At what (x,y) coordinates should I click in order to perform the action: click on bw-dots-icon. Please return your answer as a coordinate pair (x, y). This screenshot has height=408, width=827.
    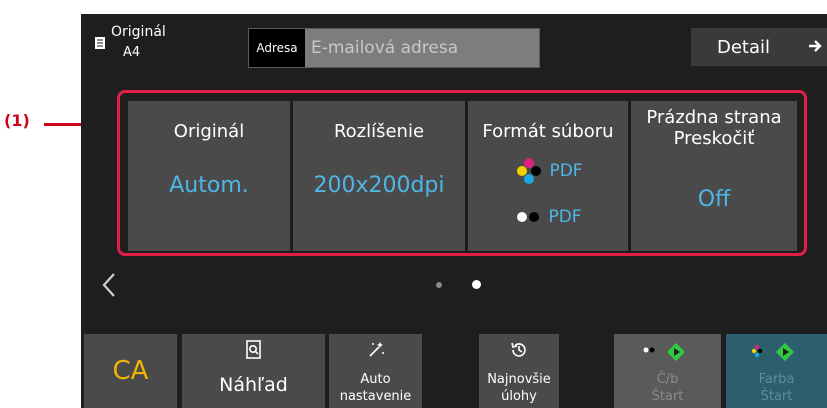
    Looking at the image, I should click on (528, 217).